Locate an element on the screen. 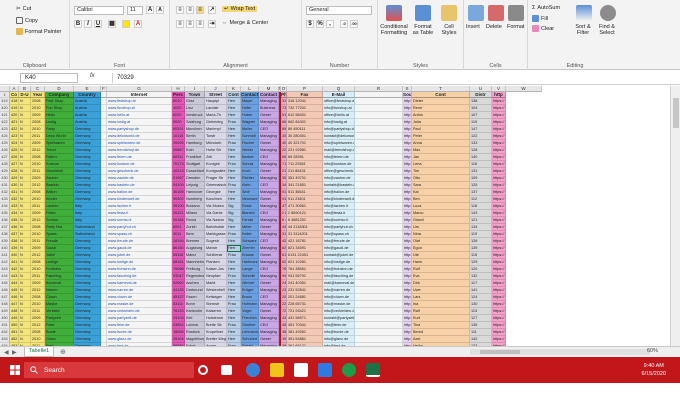 The image size is (680, 411). table-cell: Landstr is located at coordinates (216, 108).